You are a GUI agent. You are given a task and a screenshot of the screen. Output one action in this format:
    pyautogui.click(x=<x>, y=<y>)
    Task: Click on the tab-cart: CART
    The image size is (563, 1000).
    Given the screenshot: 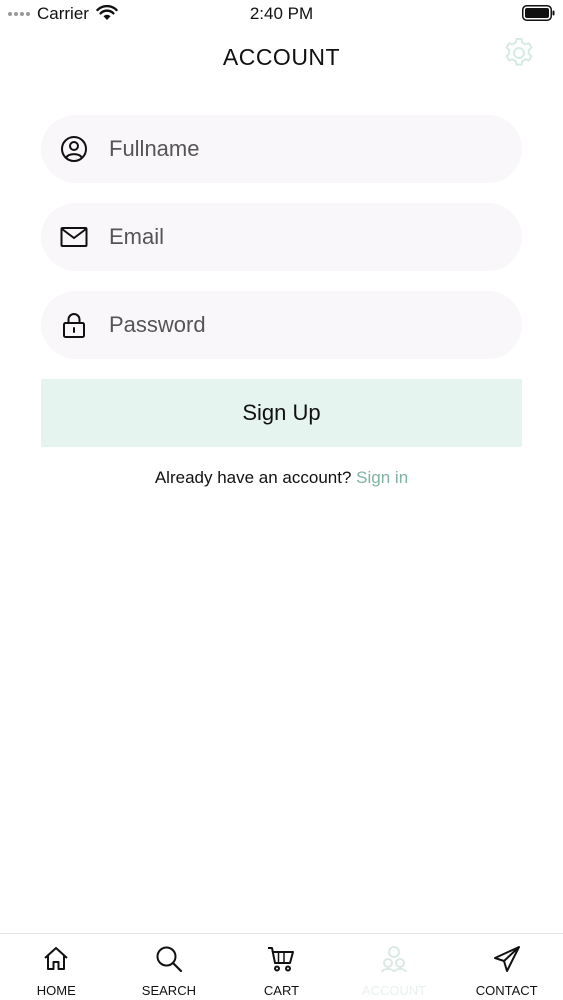 What is the action you would take?
    pyautogui.click(x=281, y=967)
    